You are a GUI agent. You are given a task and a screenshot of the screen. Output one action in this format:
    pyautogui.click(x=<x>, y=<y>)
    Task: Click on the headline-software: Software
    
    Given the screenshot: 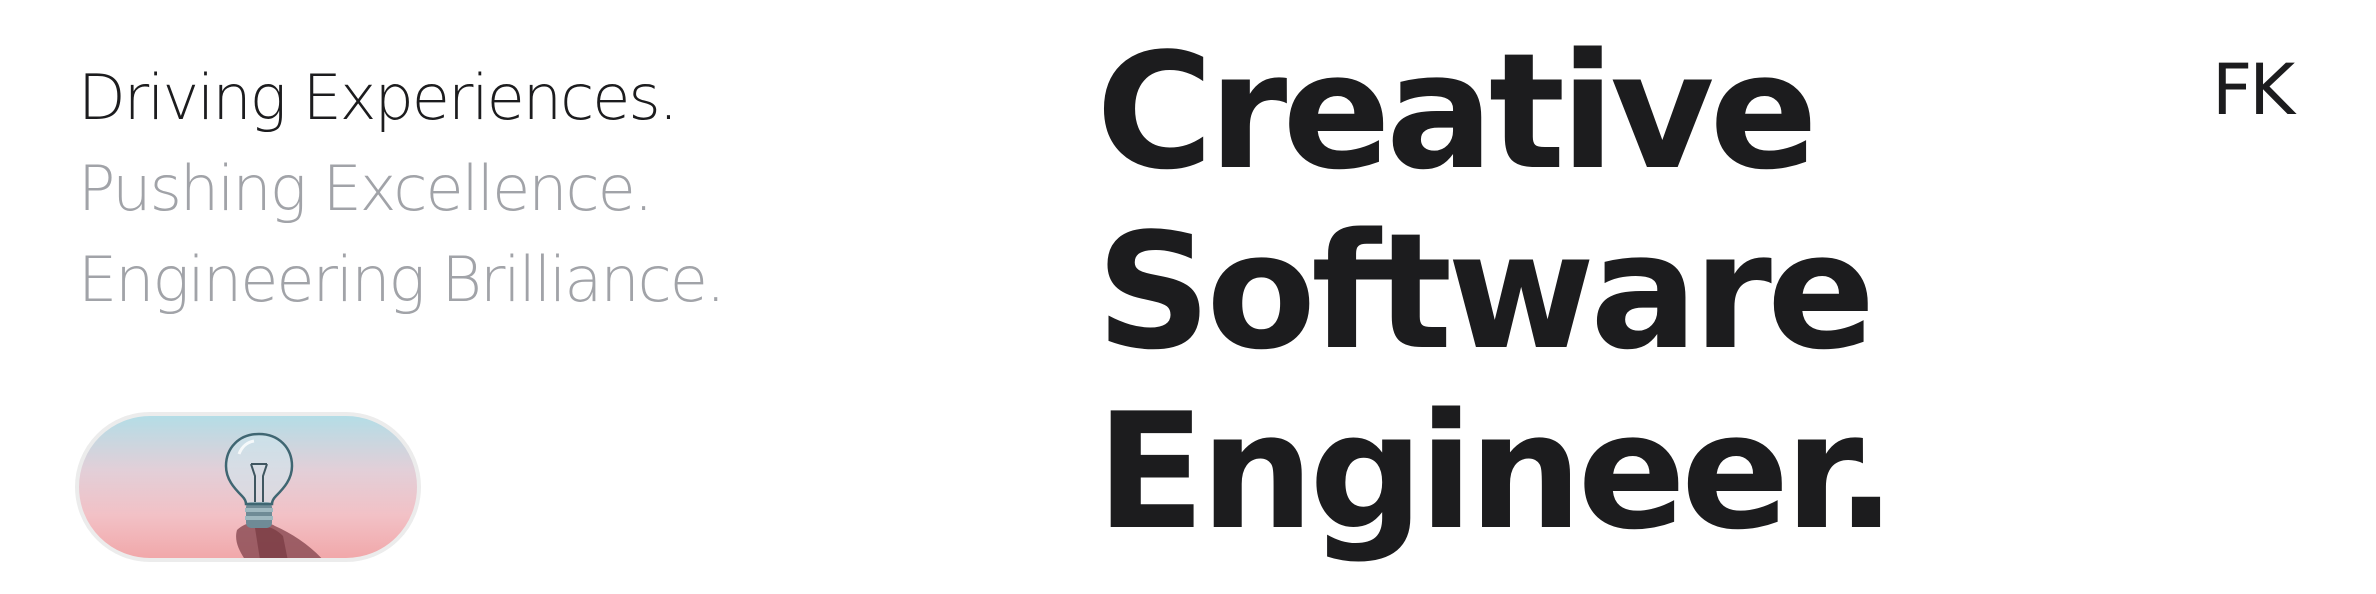 What is the action you would take?
    pyautogui.click(x=1485, y=291)
    